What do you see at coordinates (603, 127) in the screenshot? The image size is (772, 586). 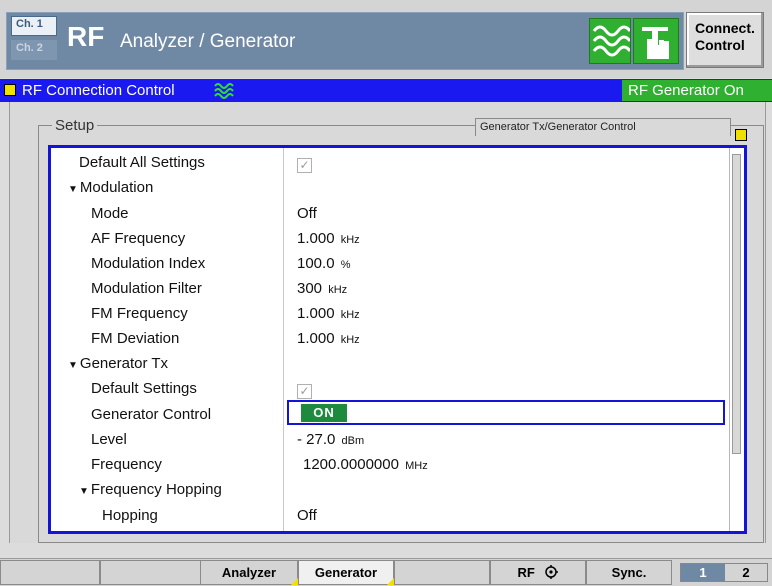 I see `context-label: Generator Tx/Generator Control` at bounding box center [603, 127].